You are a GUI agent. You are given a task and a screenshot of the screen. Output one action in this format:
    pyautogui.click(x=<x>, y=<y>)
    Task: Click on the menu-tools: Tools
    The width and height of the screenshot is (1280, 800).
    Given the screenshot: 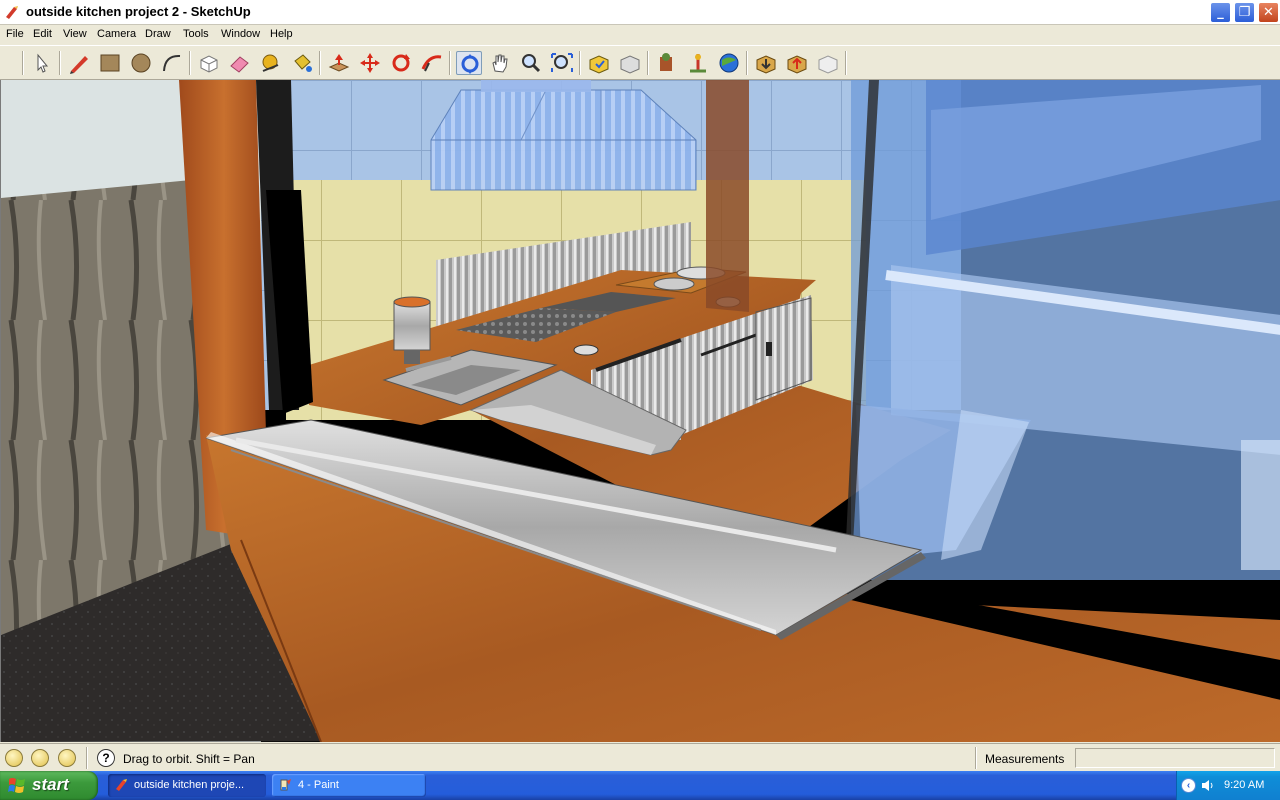 What is the action you would take?
    pyautogui.click(x=196, y=34)
    